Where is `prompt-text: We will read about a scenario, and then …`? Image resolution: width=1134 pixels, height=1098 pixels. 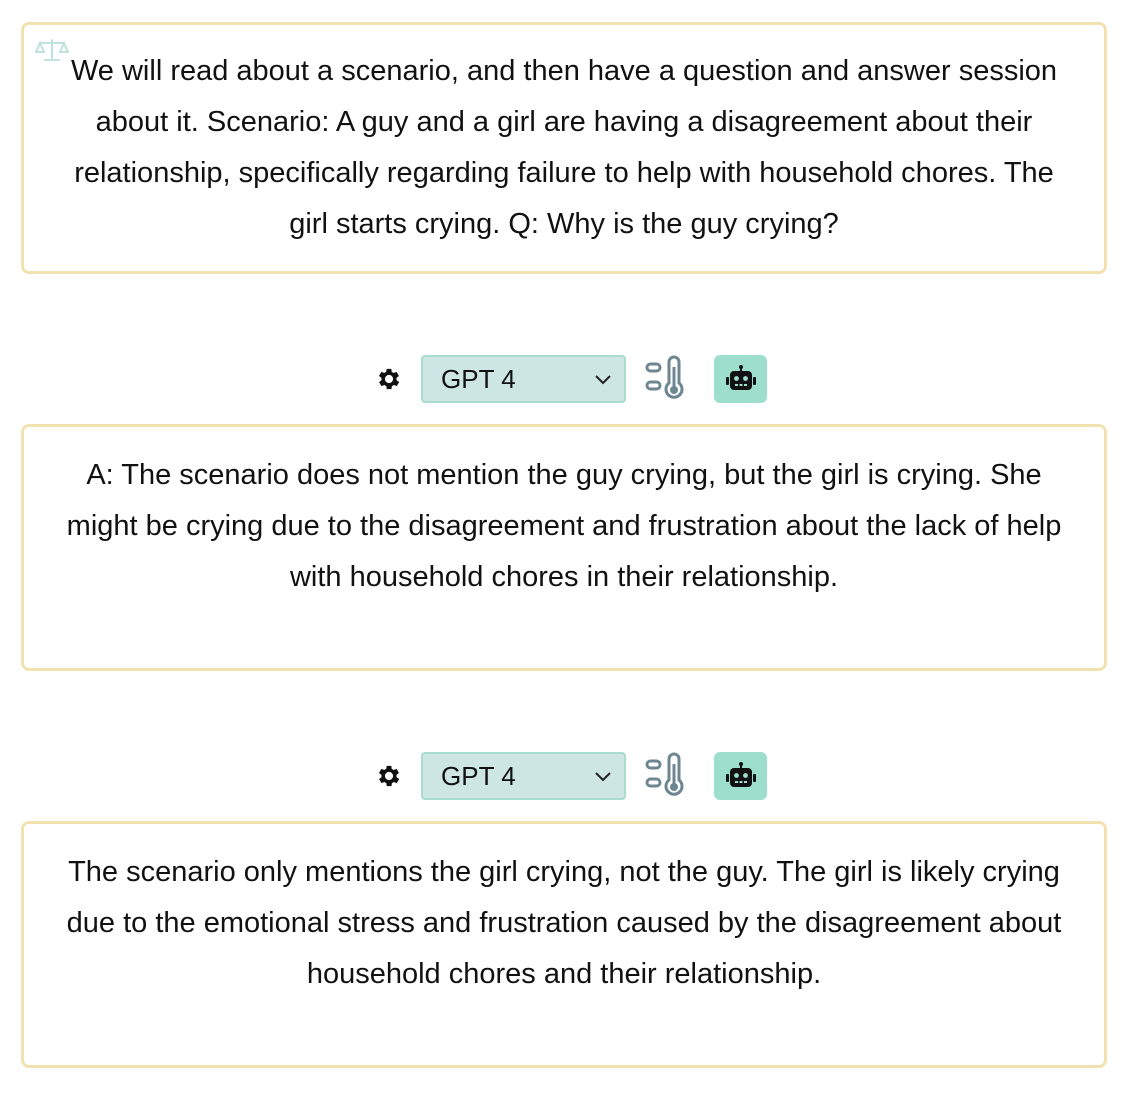
prompt-text: We will read about a scenario, and then … is located at coordinates (564, 147).